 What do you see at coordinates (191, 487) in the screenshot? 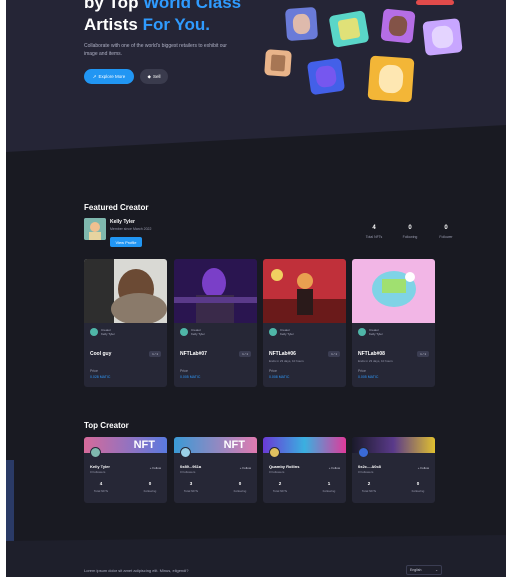
I see `creator-total-nfts: 3 Total NFTs` at bounding box center [191, 487].